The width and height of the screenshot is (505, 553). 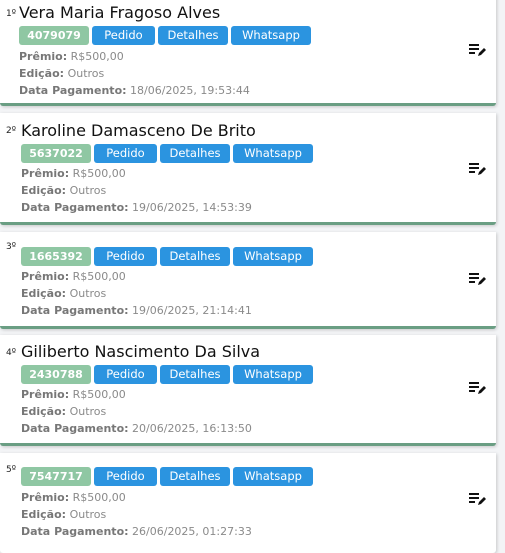 I want to click on rank-label: 5º, so click(x=11, y=470).